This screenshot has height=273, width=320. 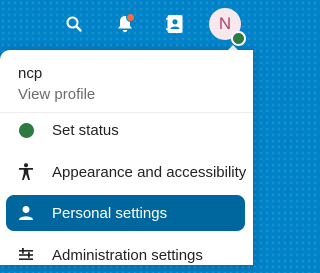 I want to click on menu-item-label: Administration settings, so click(x=127, y=255).